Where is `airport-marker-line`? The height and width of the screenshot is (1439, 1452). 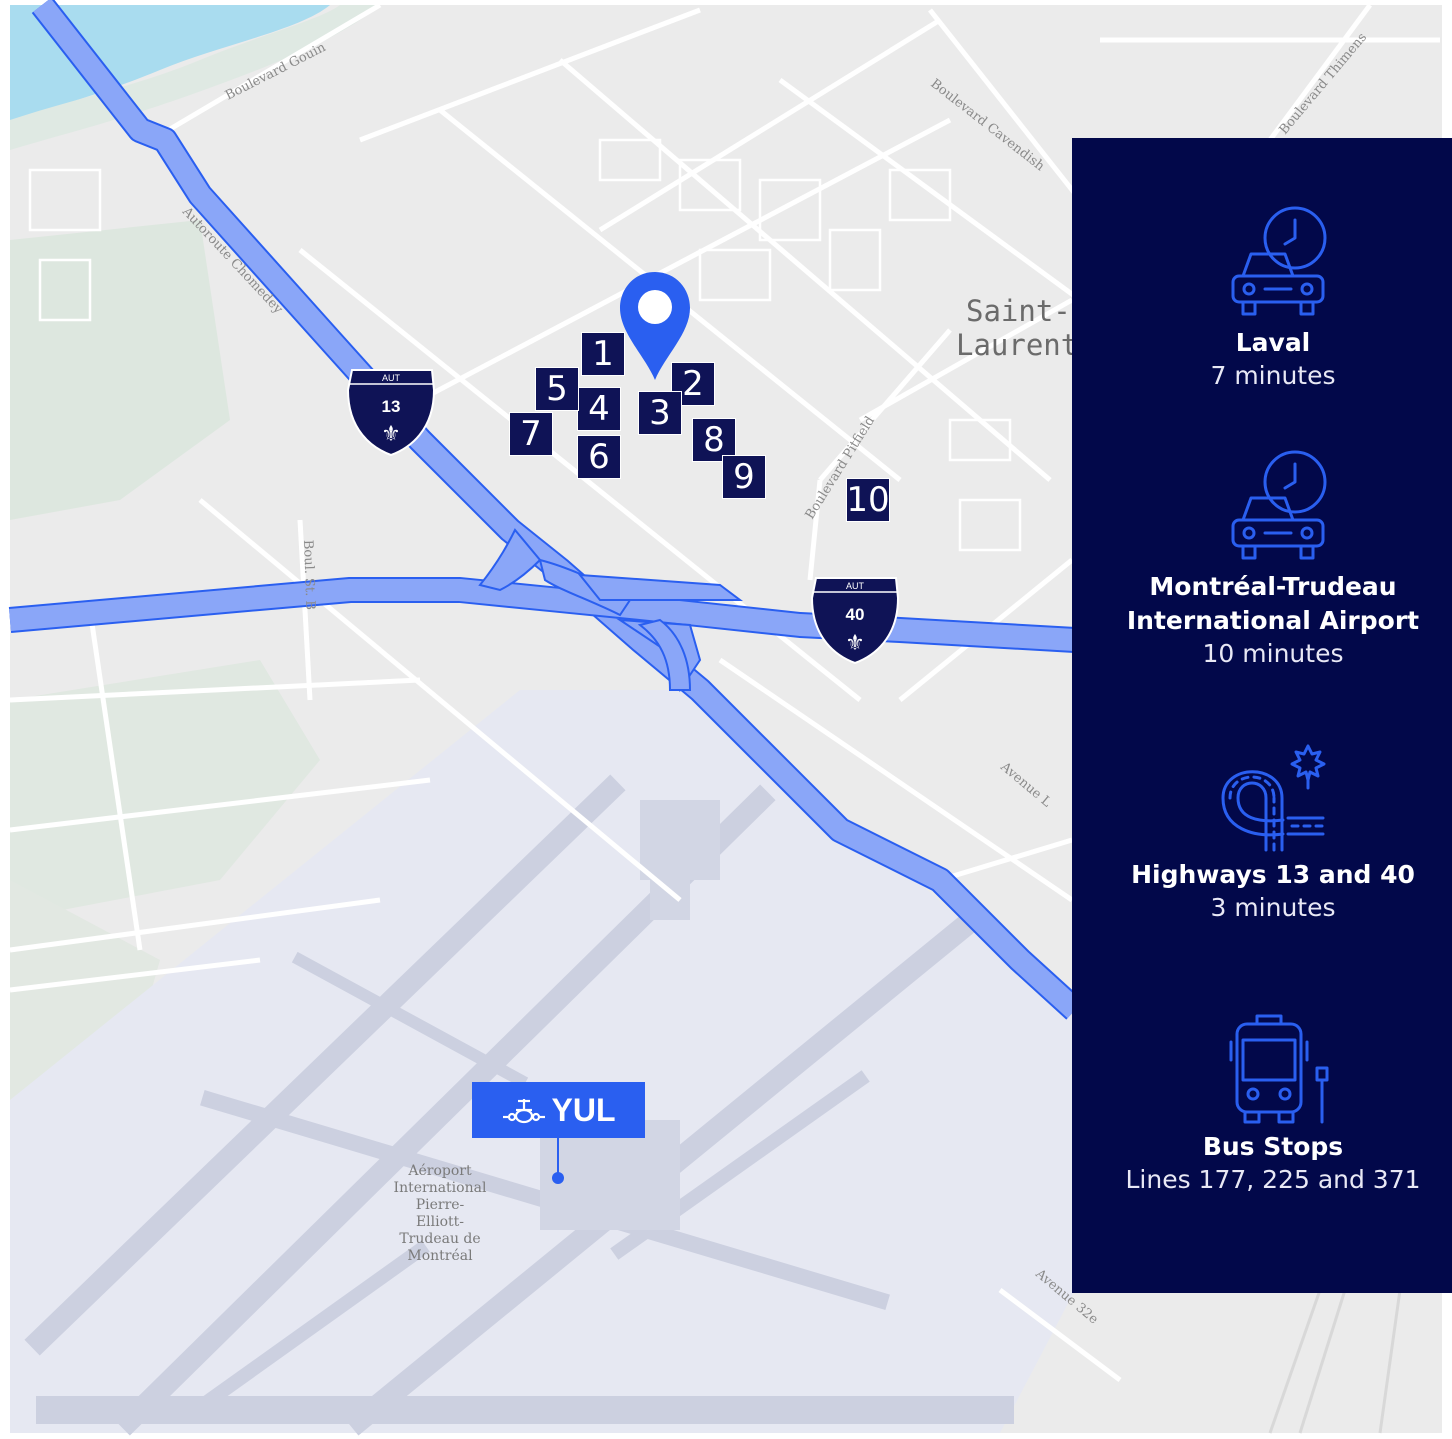 airport-marker-line is located at coordinates (558, 1157).